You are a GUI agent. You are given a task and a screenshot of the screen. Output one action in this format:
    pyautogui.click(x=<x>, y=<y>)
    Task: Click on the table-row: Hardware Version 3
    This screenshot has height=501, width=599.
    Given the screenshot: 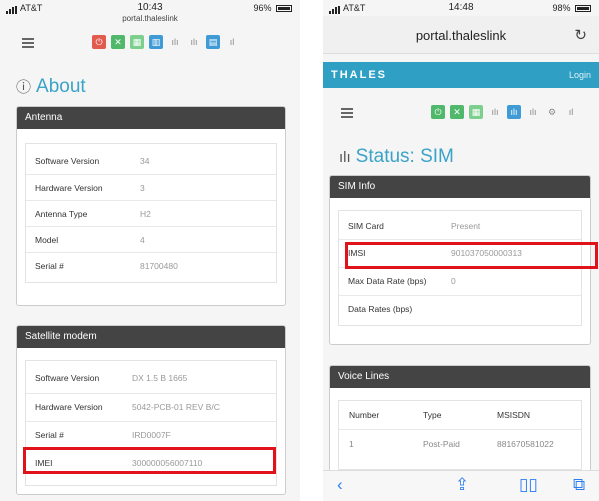 What is the action you would take?
    pyautogui.click(x=151, y=186)
    